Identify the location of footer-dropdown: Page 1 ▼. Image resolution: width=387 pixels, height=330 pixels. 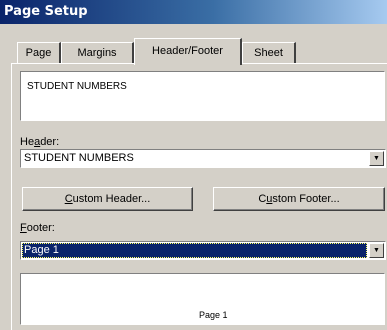
(203, 250).